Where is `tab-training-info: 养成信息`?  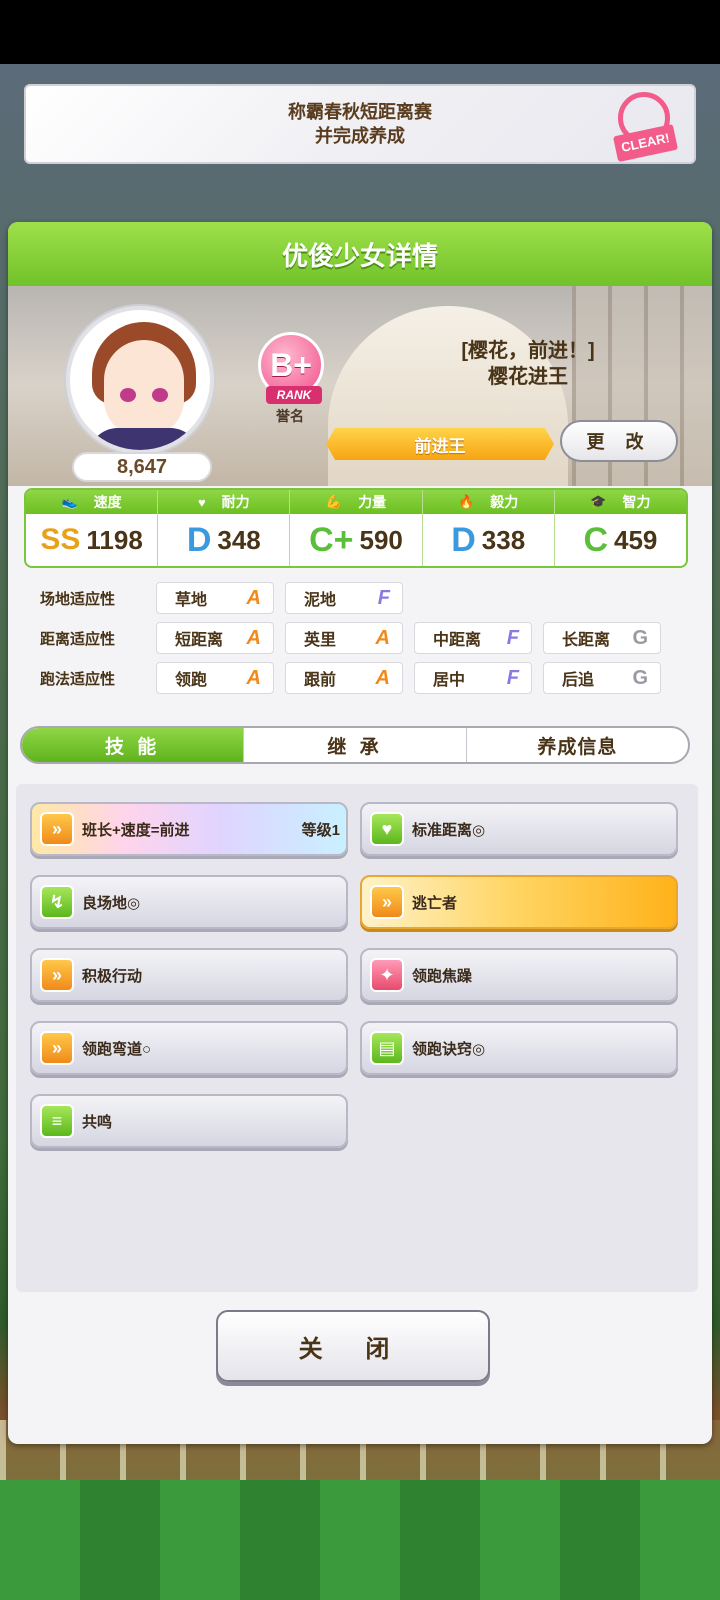 tab-training-info: 养成信息 is located at coordinates (577, 745).